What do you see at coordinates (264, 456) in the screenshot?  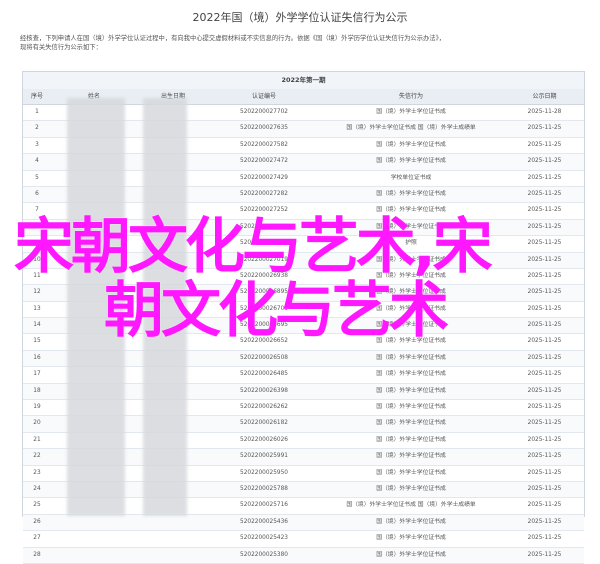 I see `cell-cert: 5202200025991` at bounding box center [264, 456].